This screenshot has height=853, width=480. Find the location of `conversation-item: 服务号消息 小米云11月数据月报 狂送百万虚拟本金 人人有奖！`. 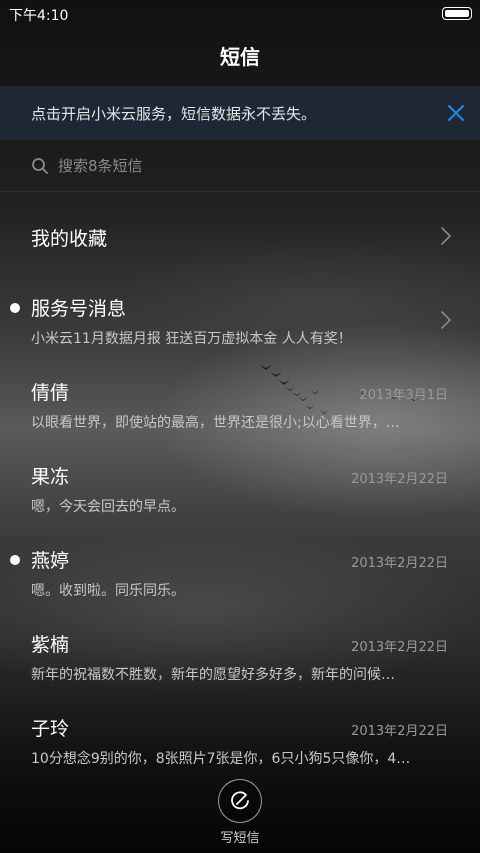

conversation-item: 服务号消息 小米云11月数据月报 狂送百万虚拟本金 人人有奖！ is located at coordinates (240, 320).